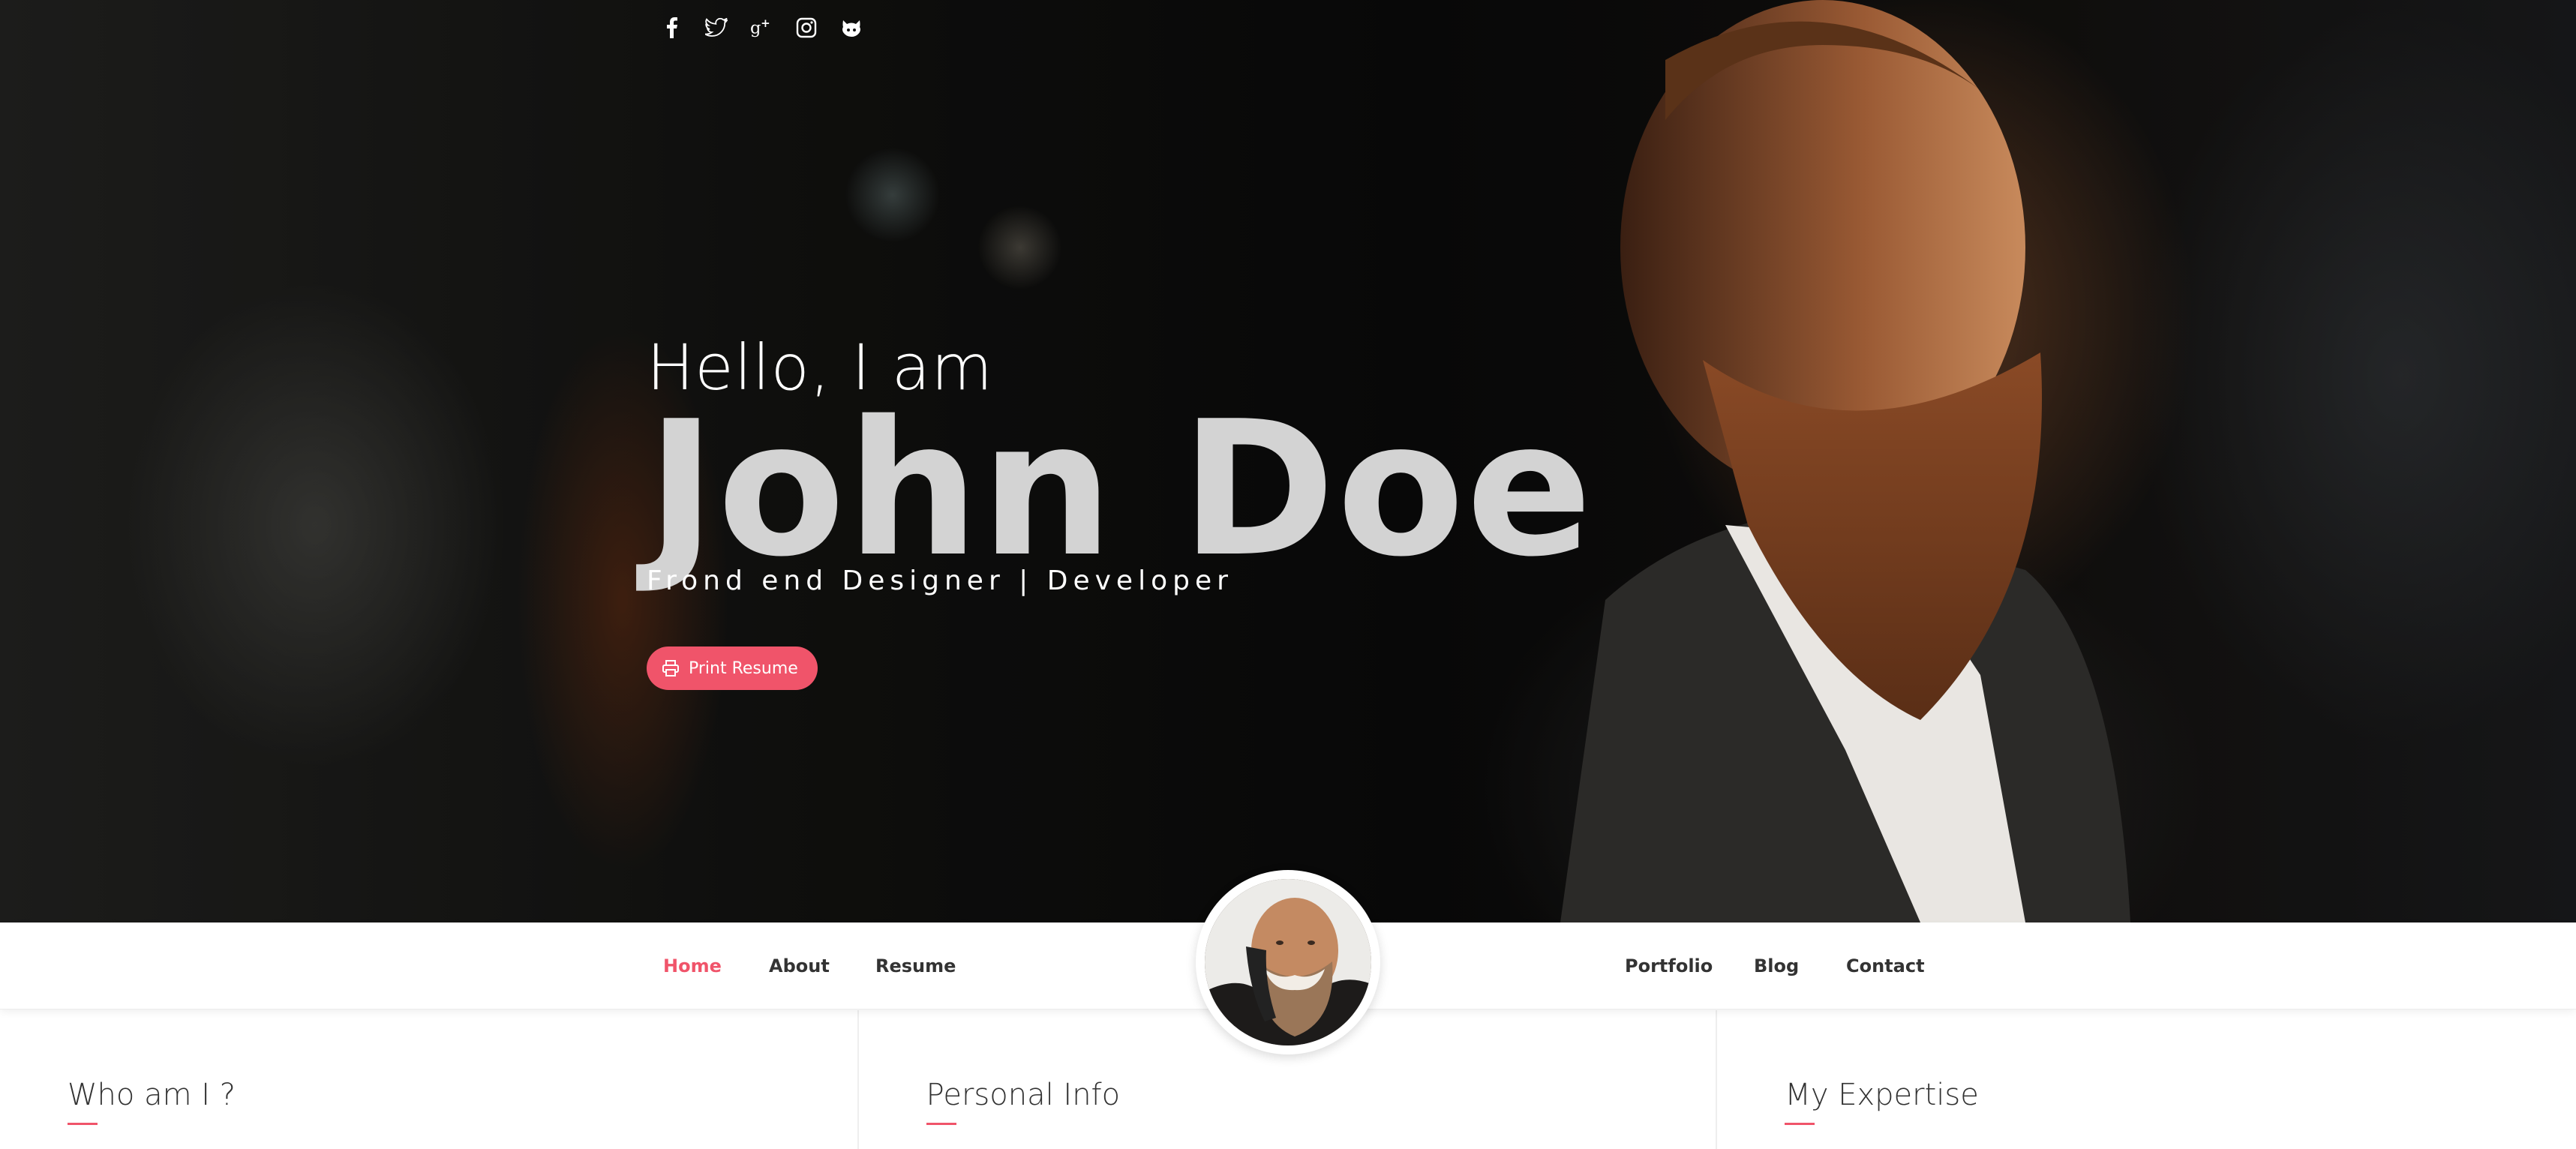  What do you see at coordinates (1776, 966) in the screenshot?
I see `nav-blog: Blog` at bounding box center [1776, 966].